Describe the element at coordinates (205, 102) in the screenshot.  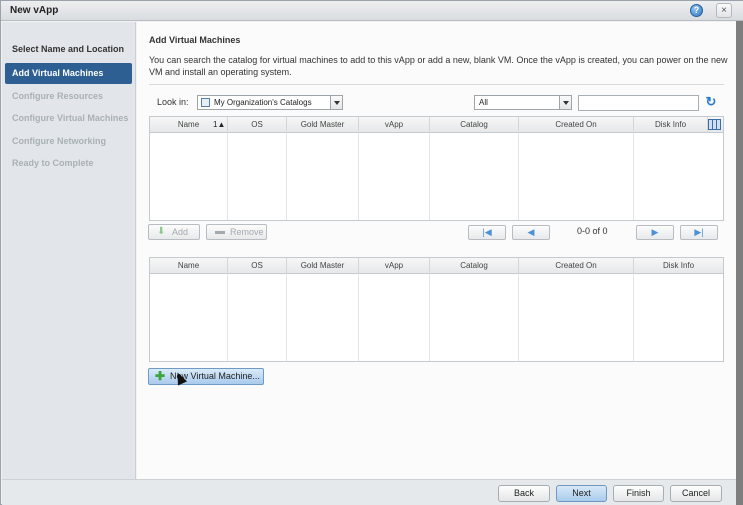
I see `catalog-icon` at that location.